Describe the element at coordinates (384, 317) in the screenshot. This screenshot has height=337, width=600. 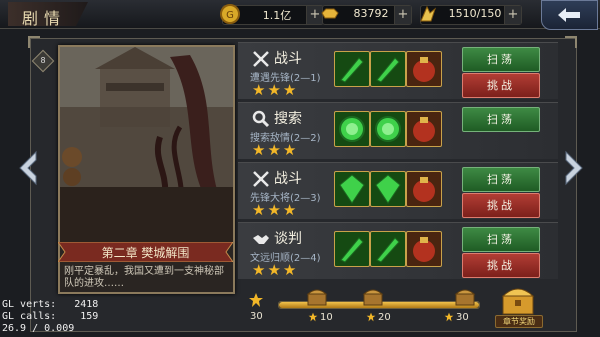
I see `milestone-label: 20` at that location.